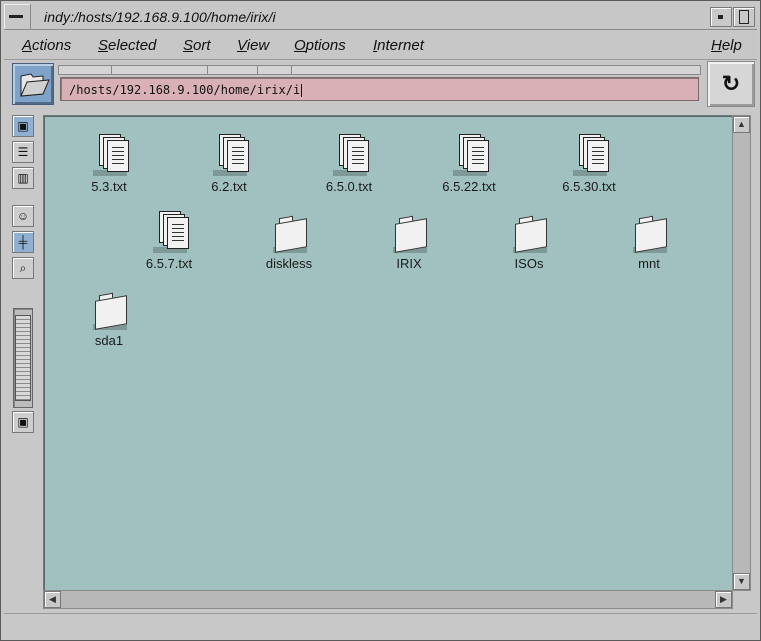  I want to click on view-toolbar: ▣ ☰ ▥ ☺ ╪ ⌕ ▣, so click(23, 273).